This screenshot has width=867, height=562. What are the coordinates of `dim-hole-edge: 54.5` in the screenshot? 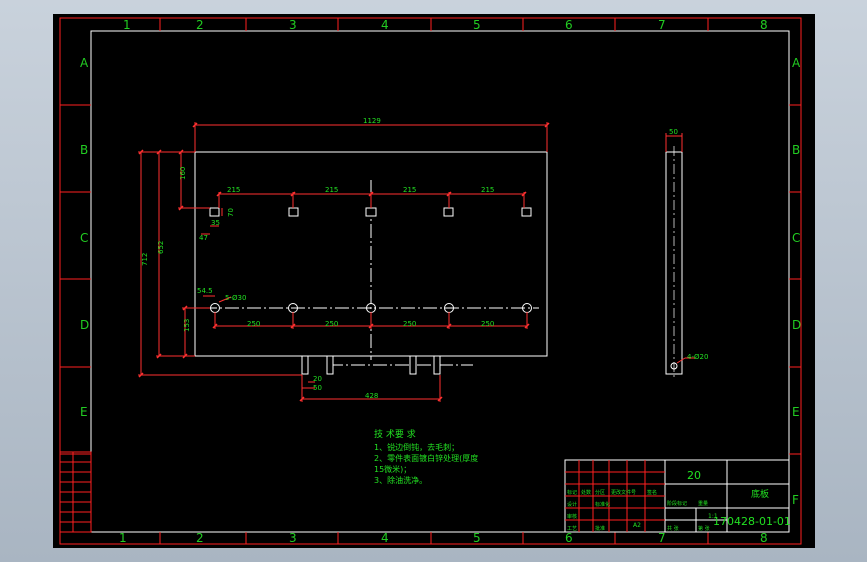 It's located at (205, 291).